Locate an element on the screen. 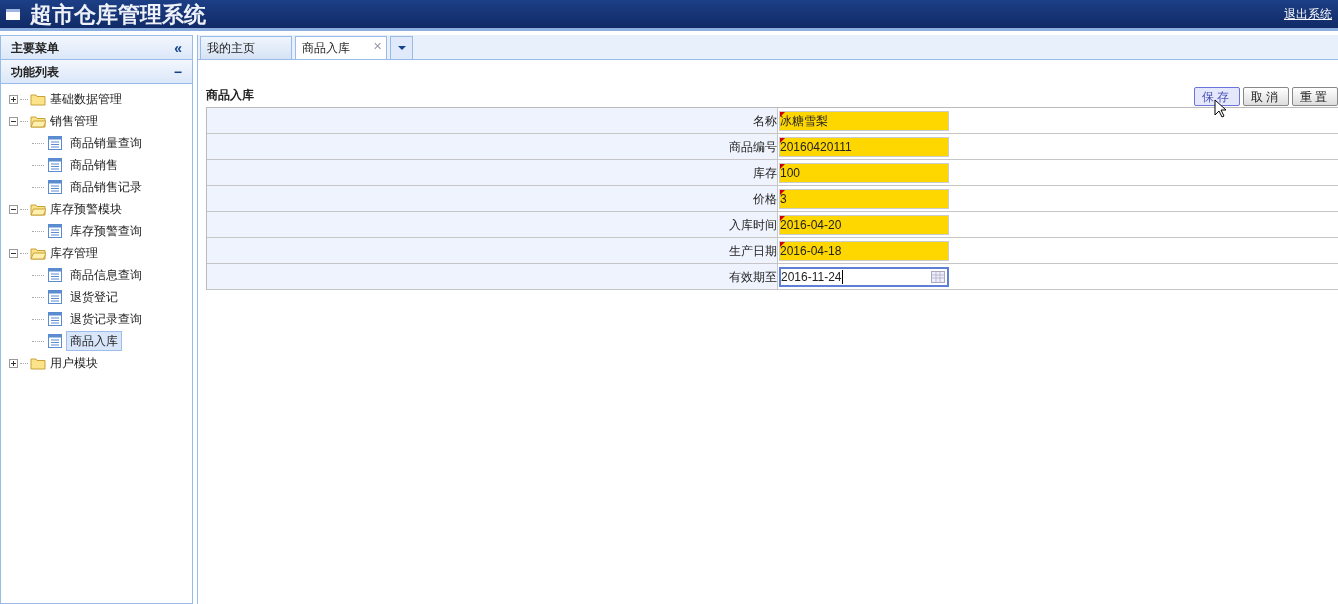 Image resolution: width=1338 pixels, height=604 pixels. form-label: 名称 is located at coordinates (492, 120).